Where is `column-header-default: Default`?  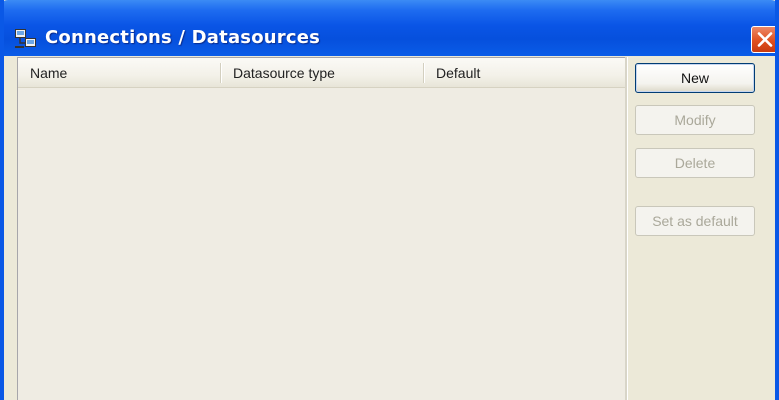
column-header-default: Default is located at coordinates (524, 72).